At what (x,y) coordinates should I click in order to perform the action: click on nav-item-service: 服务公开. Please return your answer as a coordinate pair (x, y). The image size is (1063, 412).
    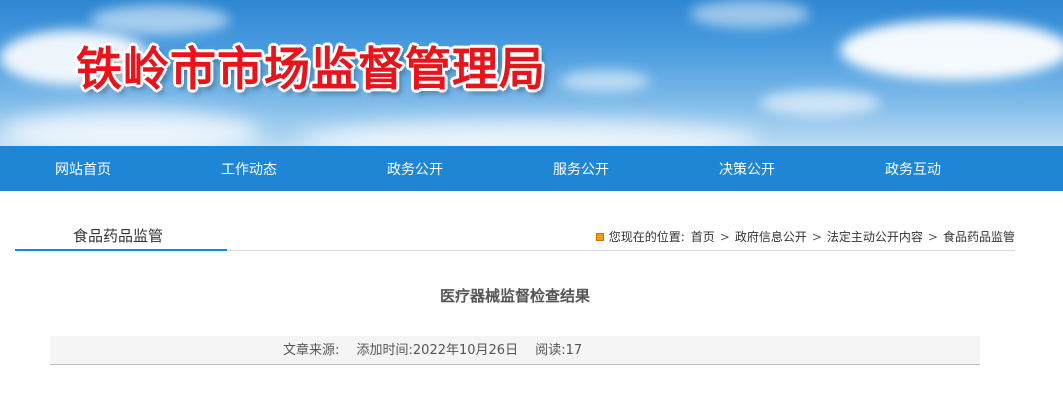
    Looking at the image, I should click on (581, 169).